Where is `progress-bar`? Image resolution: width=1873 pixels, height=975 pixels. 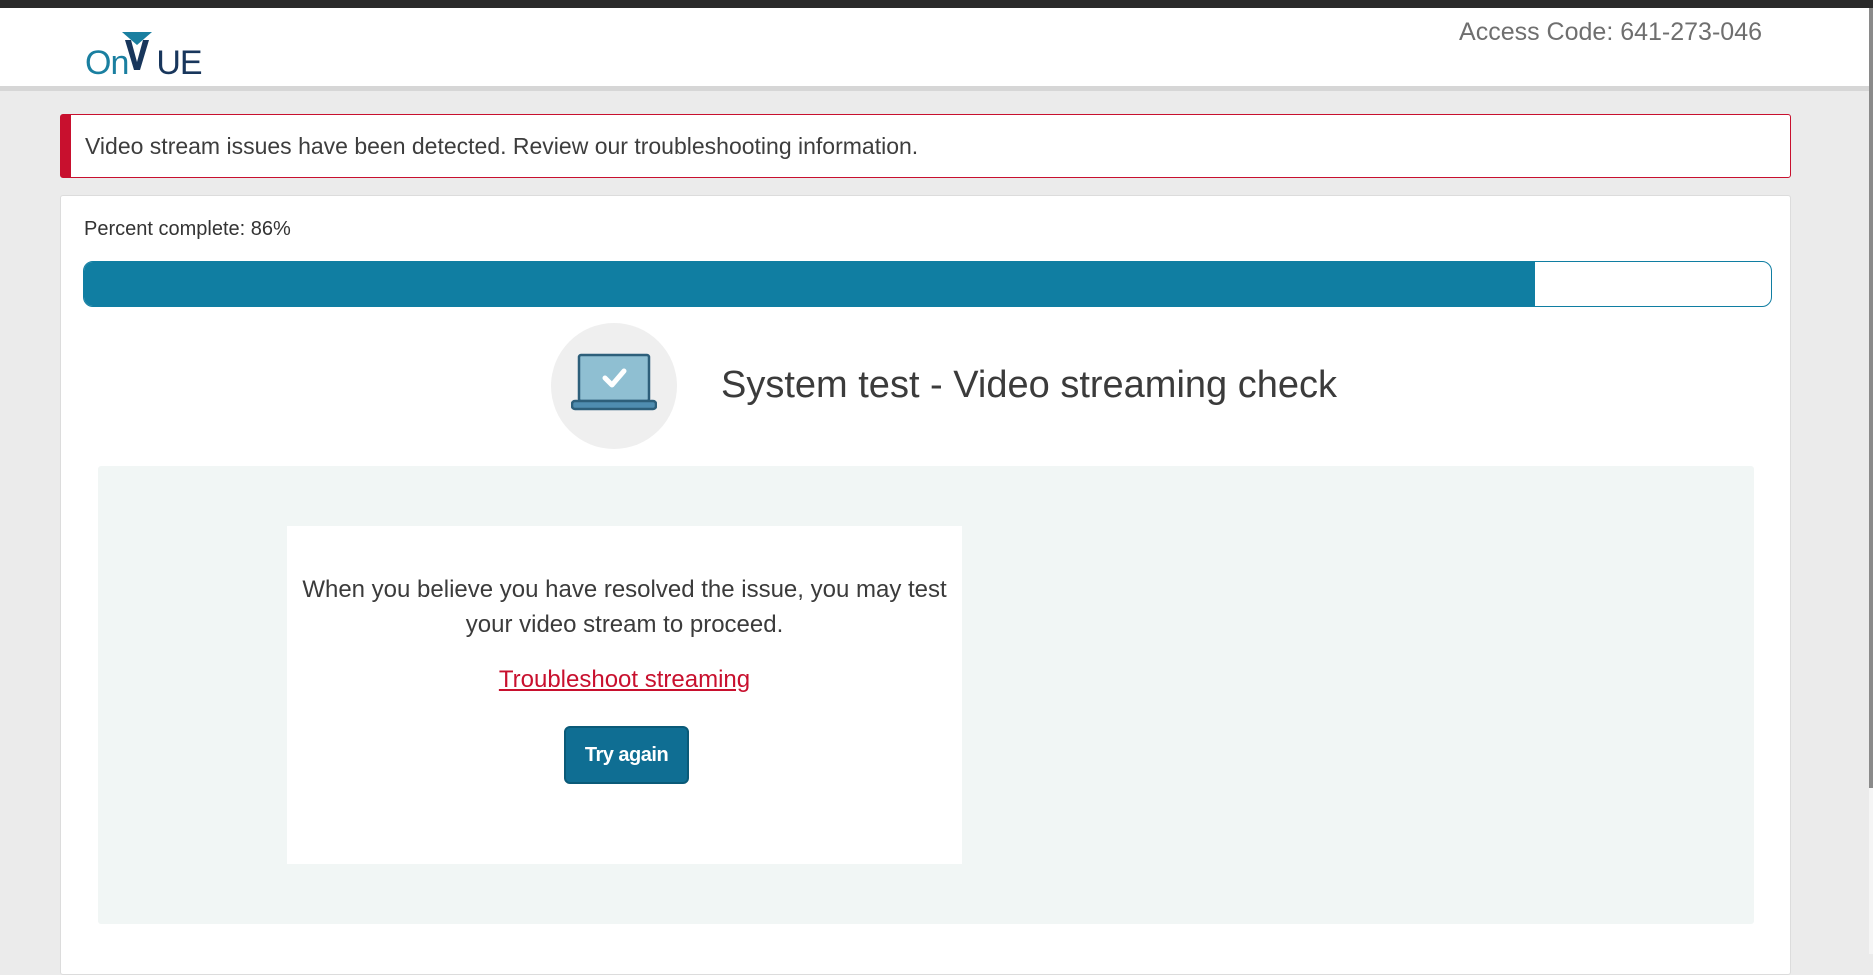
progress-bar is located at coordinates (927, 284).